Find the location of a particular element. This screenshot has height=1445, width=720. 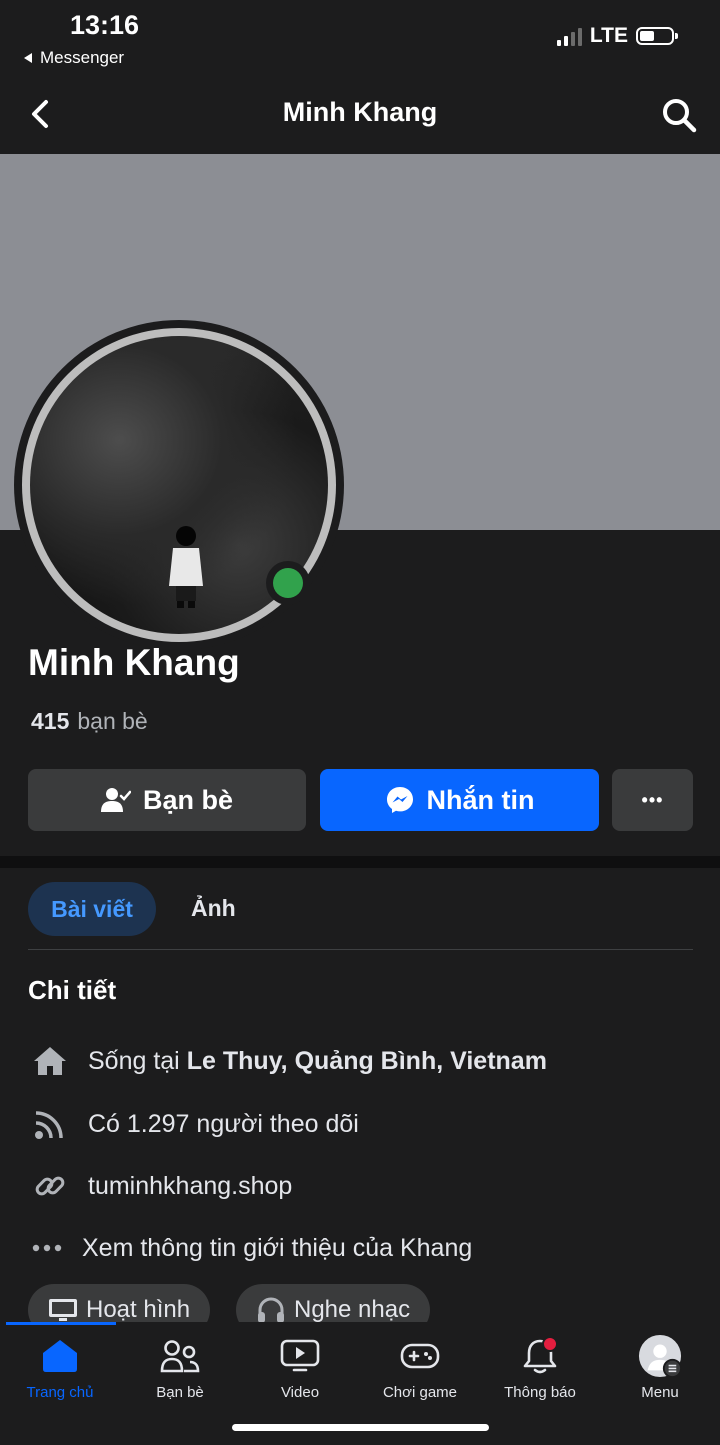

back-app-label: Messenger is located at coordinates (82, 57).